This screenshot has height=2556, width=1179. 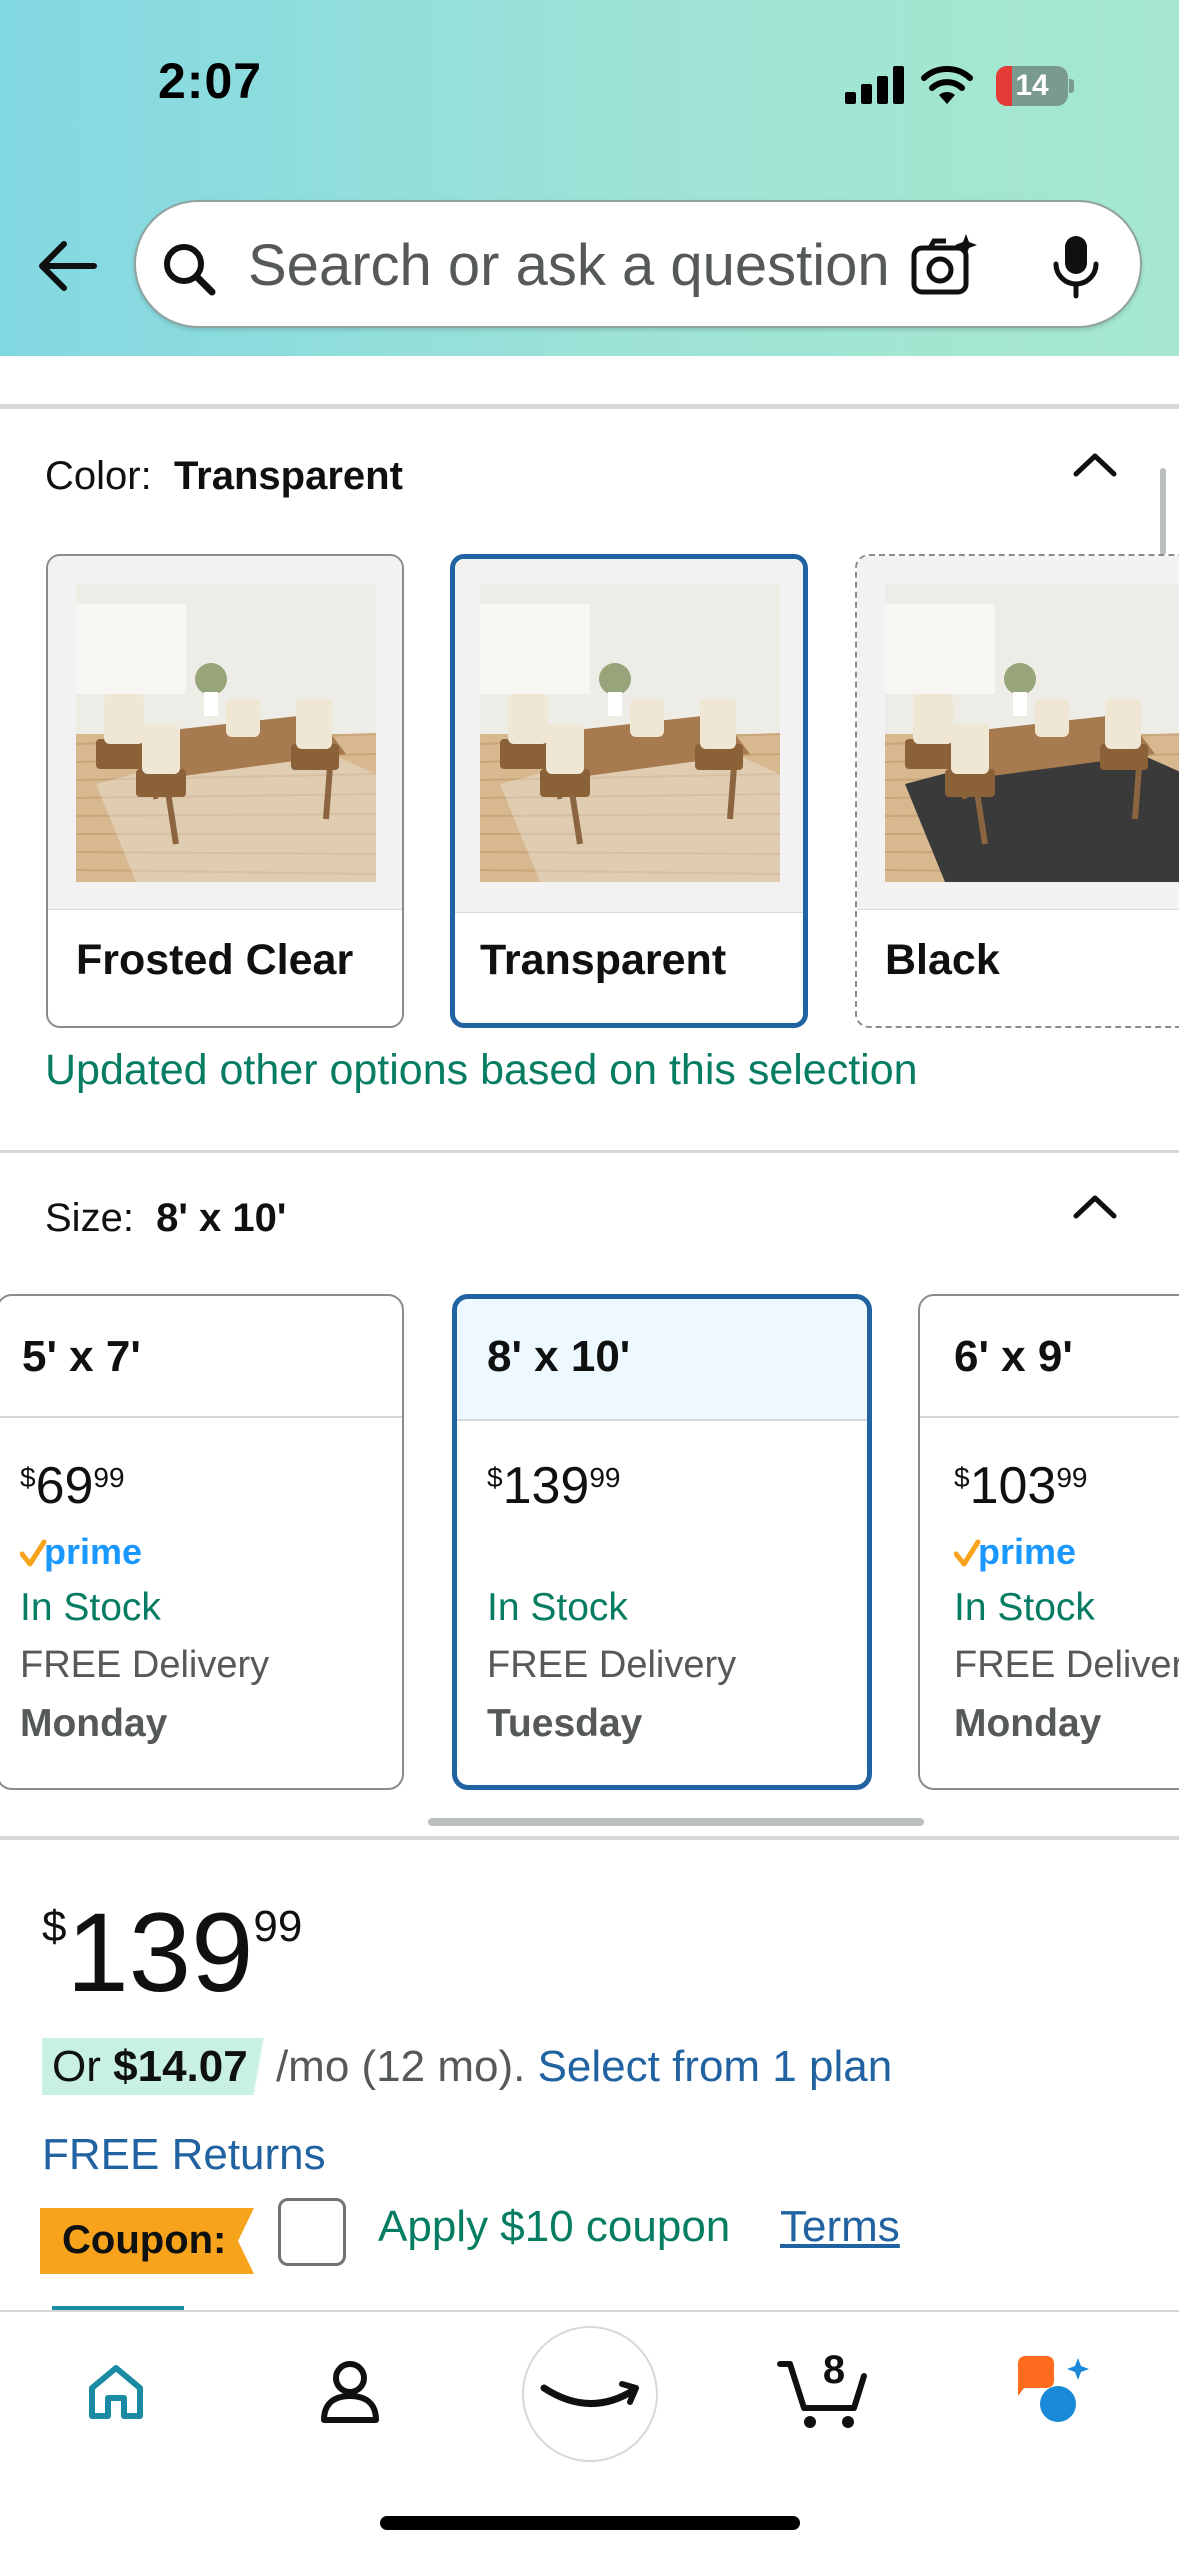 What do you see at coordinates (98, 476) in the screenshot?
I see `color-label: Color:` at bounding box center [98, 476].